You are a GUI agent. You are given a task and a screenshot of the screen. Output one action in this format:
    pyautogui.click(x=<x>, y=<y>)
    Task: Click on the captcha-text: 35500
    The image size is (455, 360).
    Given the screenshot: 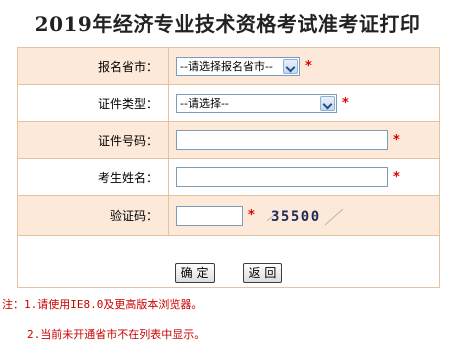 What is the action you would take?
    pyautogui.click(x=296, y=217)
    